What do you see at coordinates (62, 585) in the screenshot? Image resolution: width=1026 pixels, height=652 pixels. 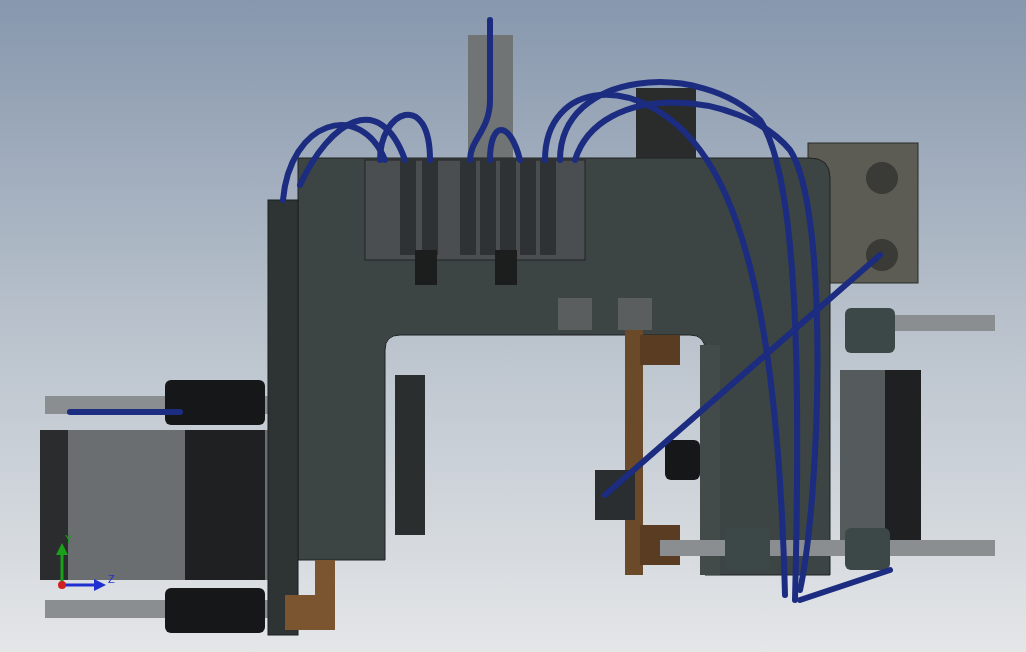 I see `origin-dot` at bounding box center [62, 585].